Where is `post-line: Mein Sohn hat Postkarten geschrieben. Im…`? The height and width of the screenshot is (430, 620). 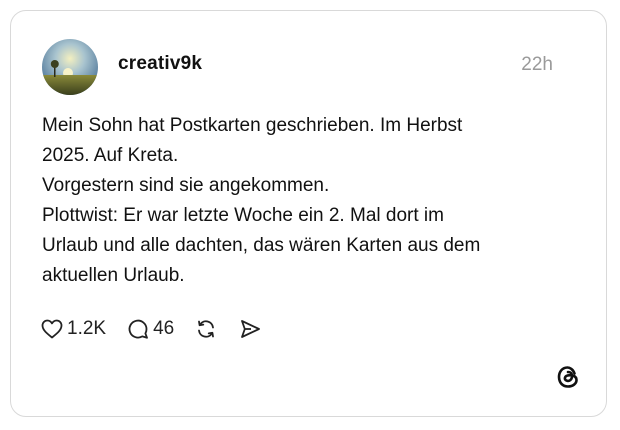
post-line: Mein Sohn hat Postkarten geschrieben. Im… is located at coordinates (252, 125).